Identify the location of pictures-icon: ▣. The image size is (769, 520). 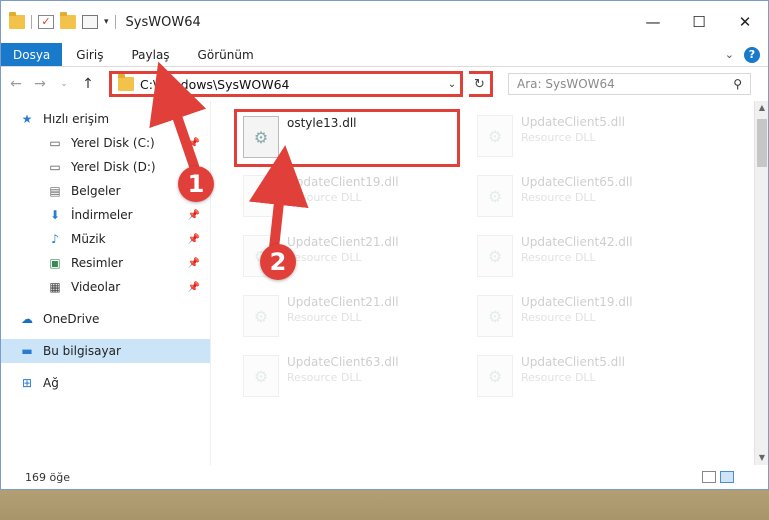
(55, 263).